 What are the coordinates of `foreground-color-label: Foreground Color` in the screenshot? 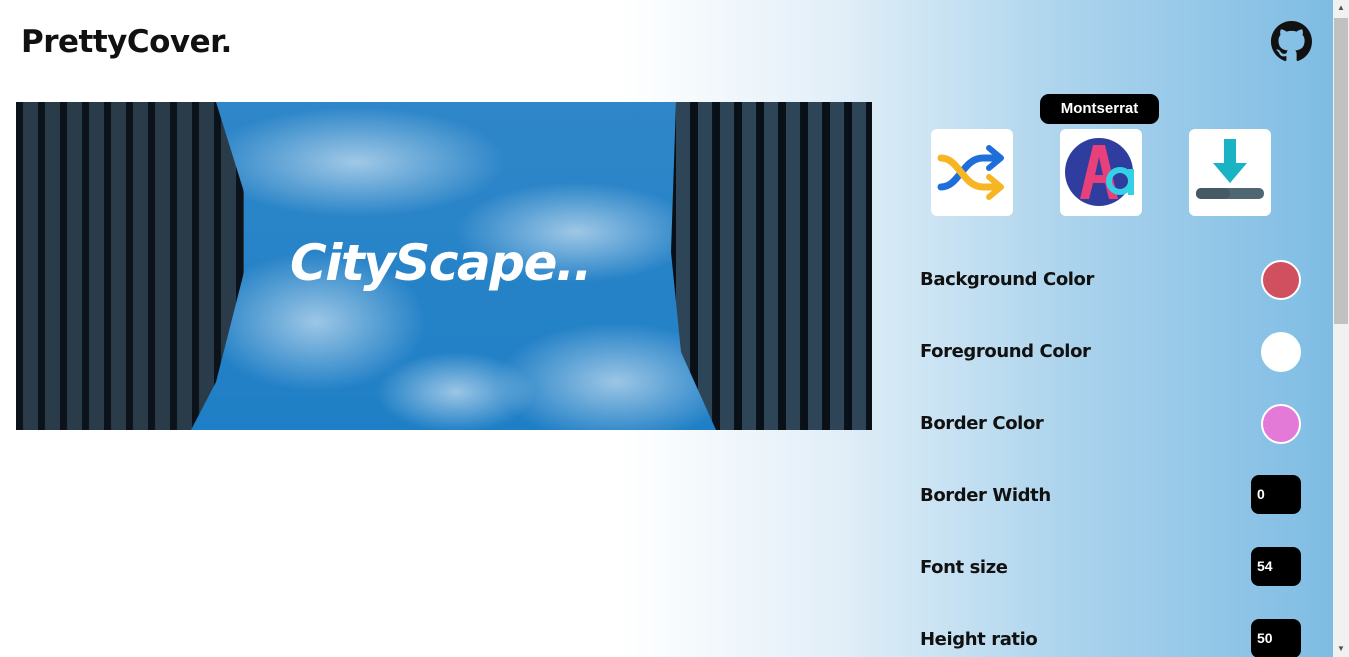 It's located at (1005, 351).